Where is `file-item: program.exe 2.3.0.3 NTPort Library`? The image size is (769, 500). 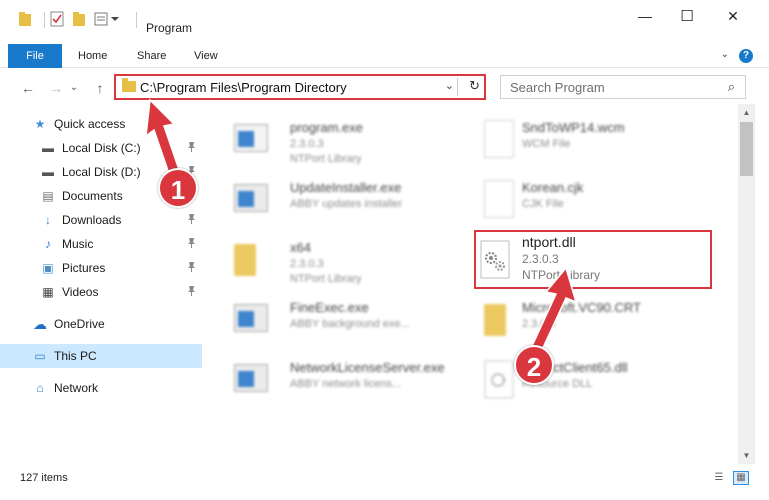
file-item: program.exe 2.3.0.3 NTPort Library is located at coordinates (323, 140).